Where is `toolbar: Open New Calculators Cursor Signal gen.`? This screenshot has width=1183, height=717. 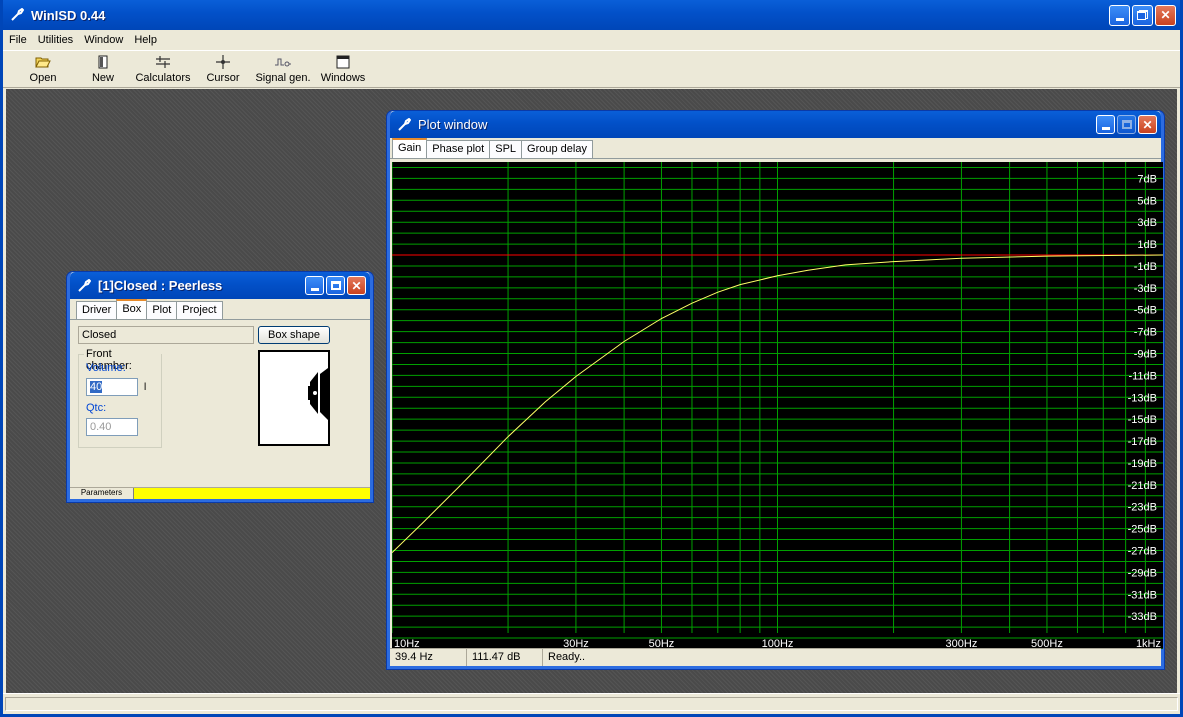 toolbar: Open New Calculators Cursor Signal gen. is located at coordinates (591, 69).